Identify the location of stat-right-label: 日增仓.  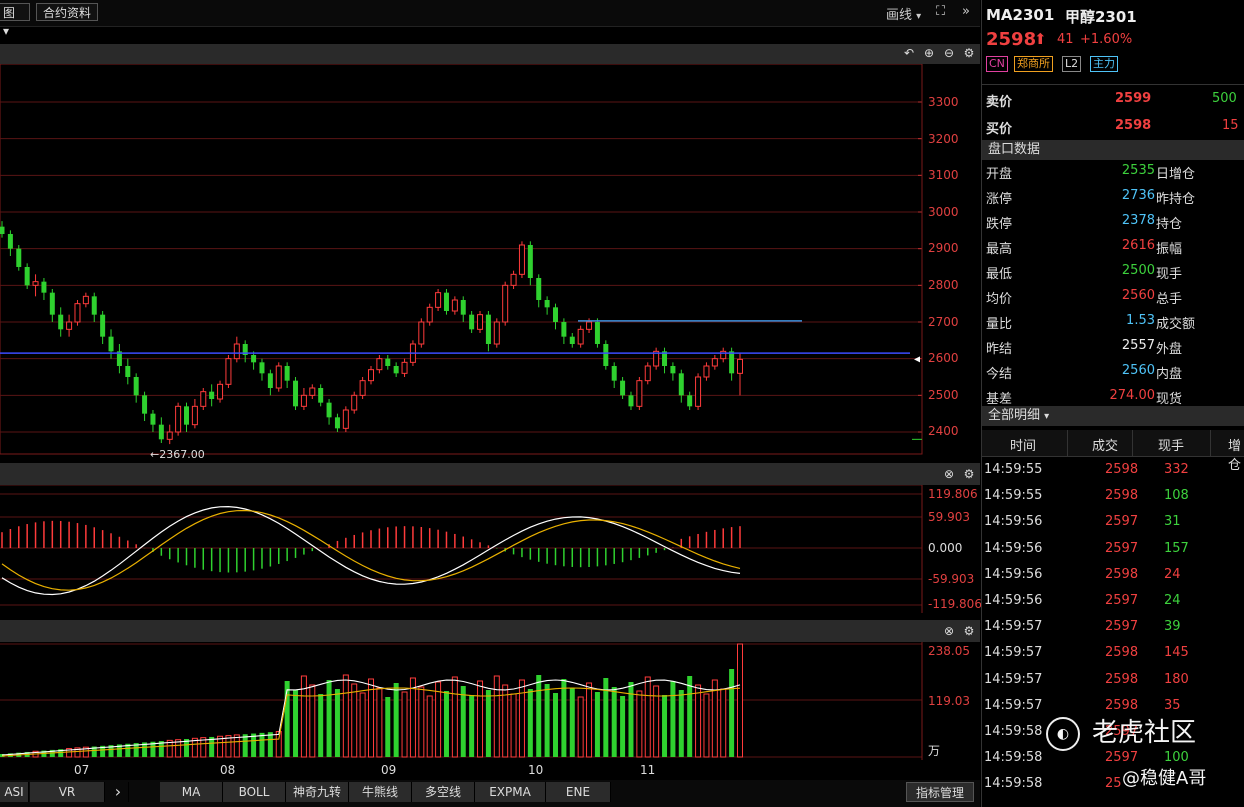
(1176, 174).